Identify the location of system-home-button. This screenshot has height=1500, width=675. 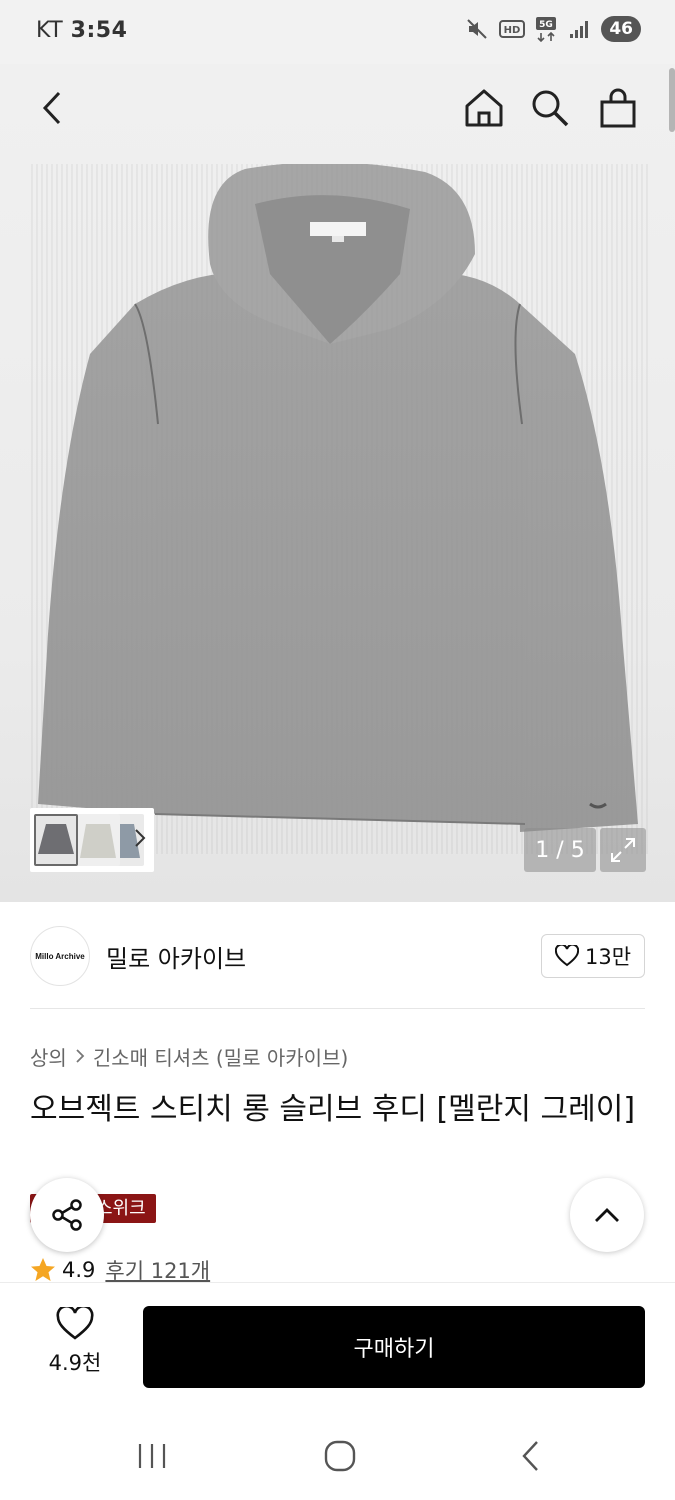
(340, 1456).